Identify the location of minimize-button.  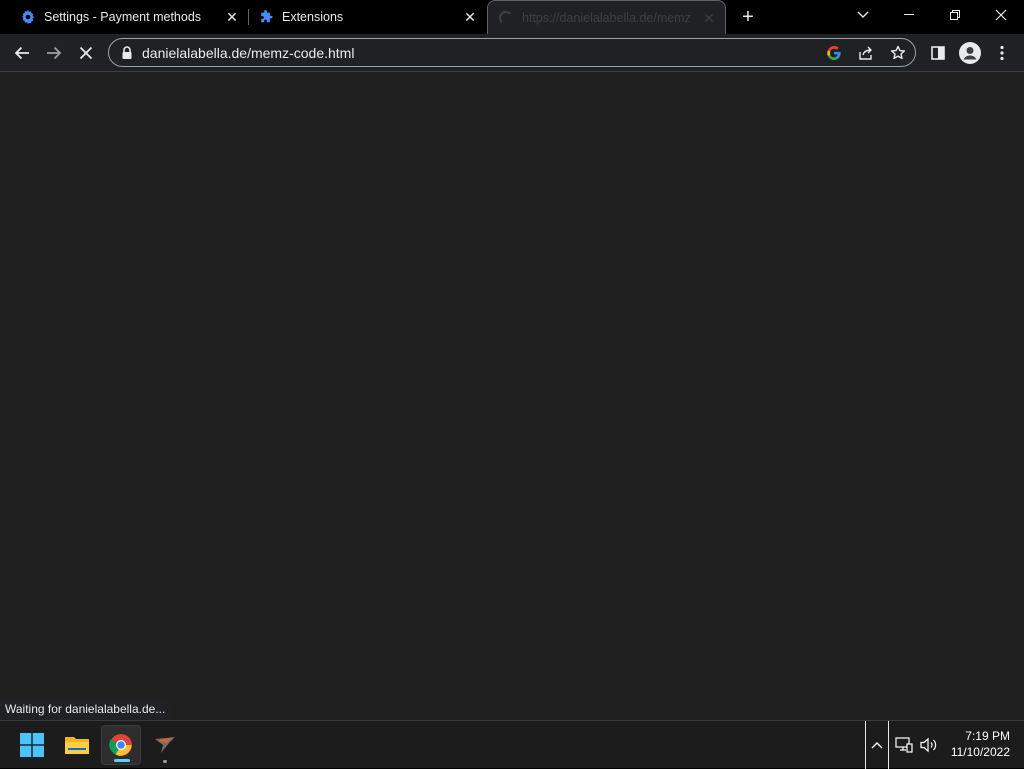
(909, 15).